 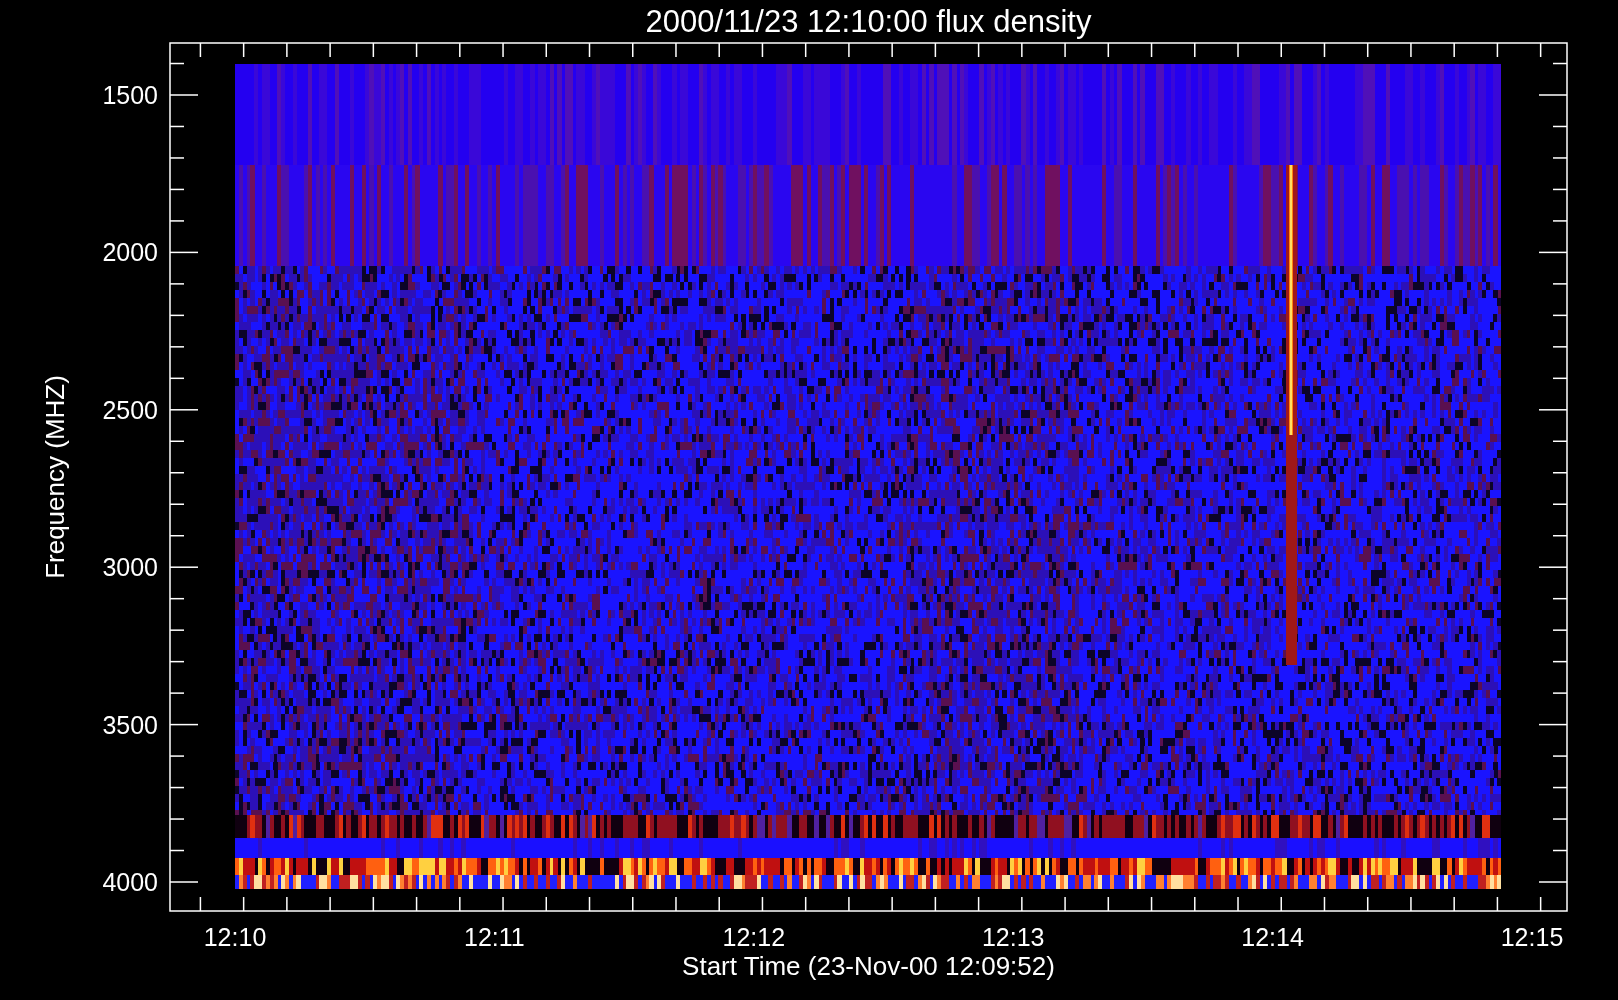 I want to click on x-tick-label: 12:15, so click(x=1532, y=937).